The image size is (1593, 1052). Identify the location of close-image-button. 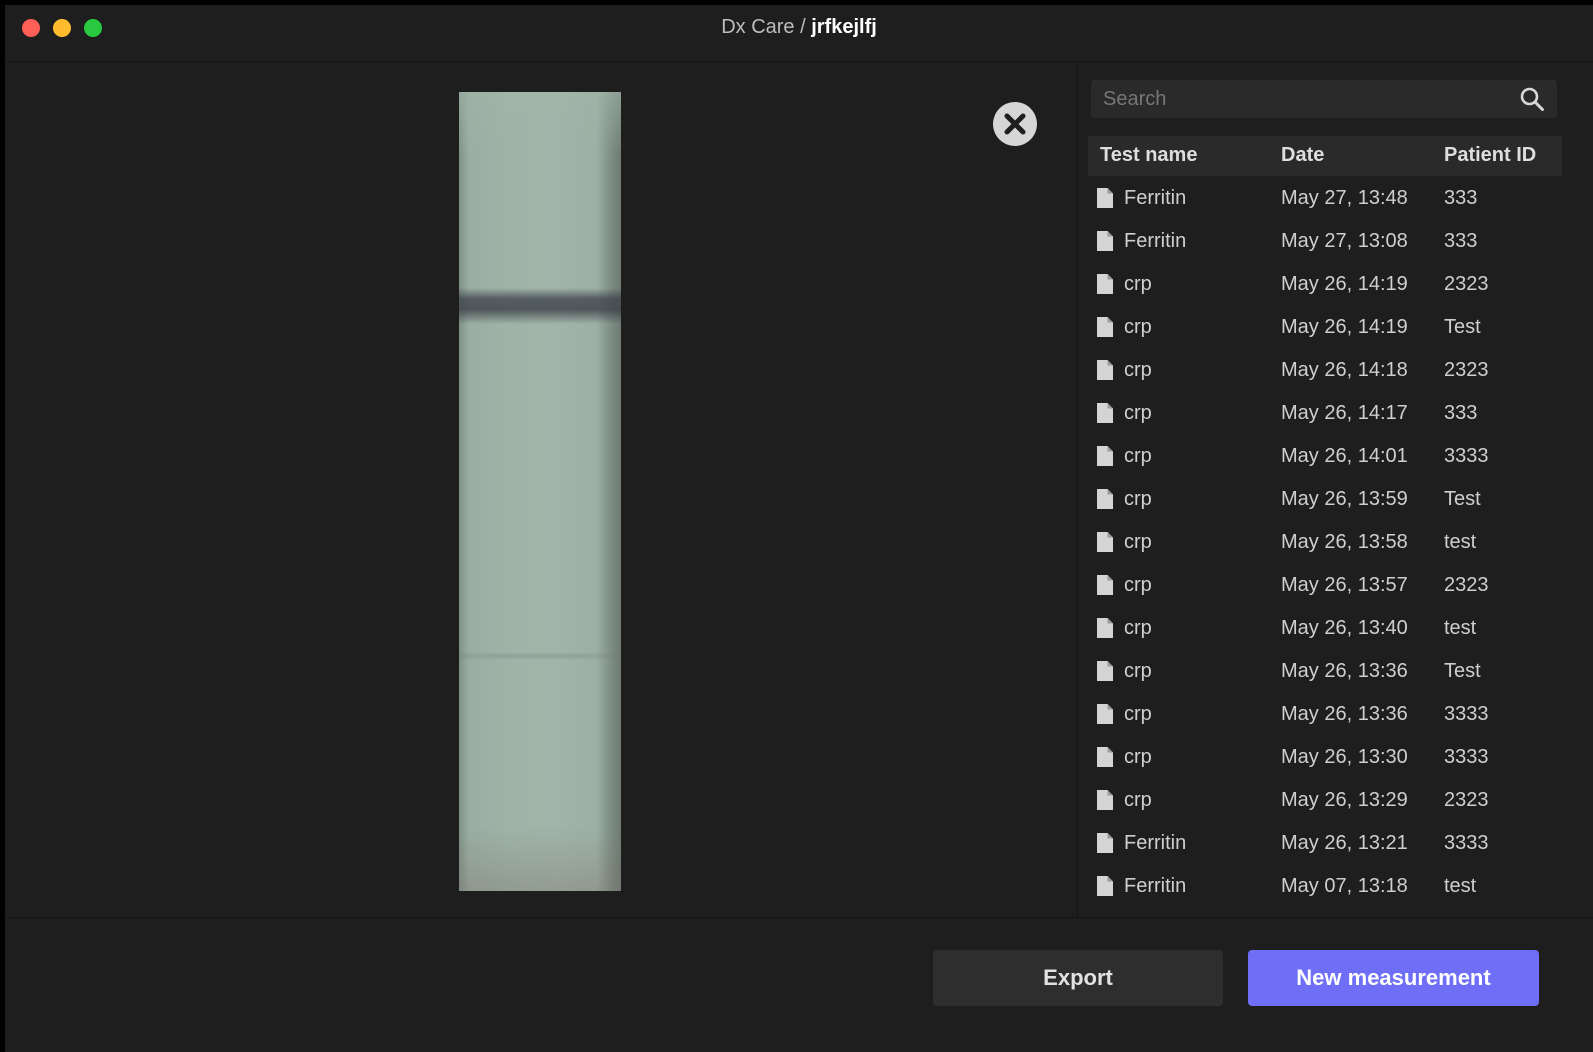
(1015, 124).